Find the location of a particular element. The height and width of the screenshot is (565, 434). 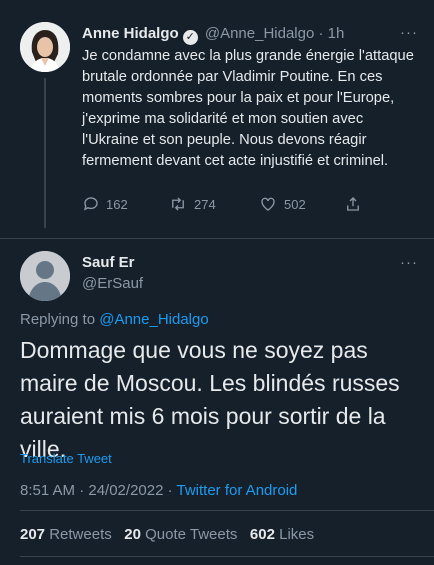

quote-tweets-count: 20 is located at coordinates (132, 534).